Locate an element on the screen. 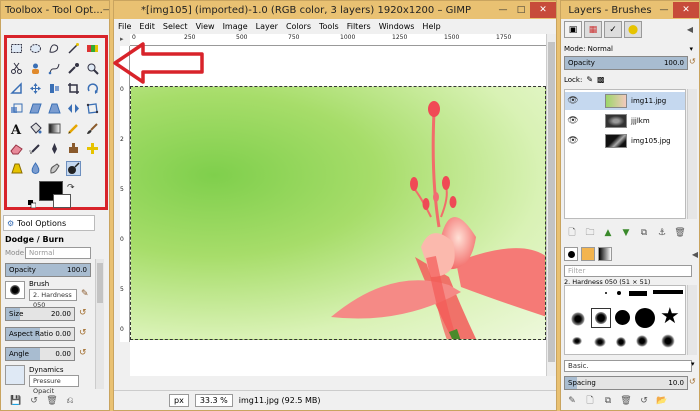  reset-spacing-icon: ↺ is located at coordinates (692, 381).